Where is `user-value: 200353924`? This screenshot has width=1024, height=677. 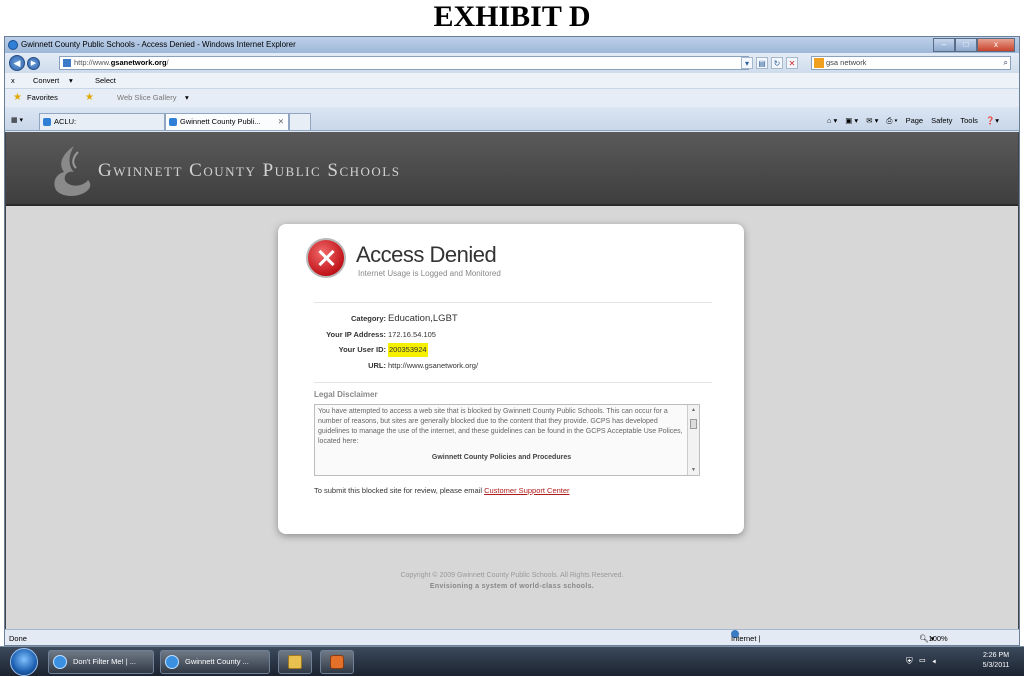 user-value: 200353924 is located at coordinates (408, 350).